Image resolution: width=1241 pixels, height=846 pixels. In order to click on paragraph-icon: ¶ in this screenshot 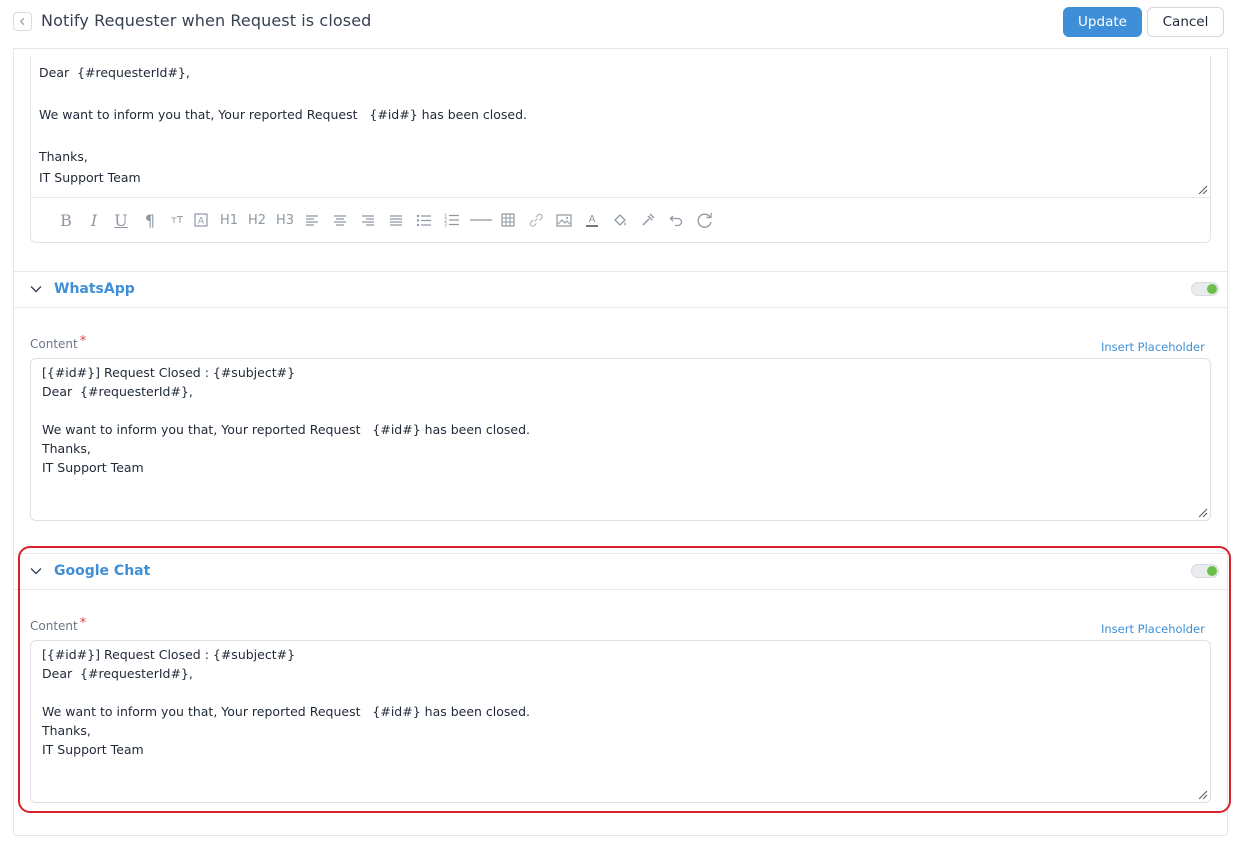, I will do `click(150, 220)`.